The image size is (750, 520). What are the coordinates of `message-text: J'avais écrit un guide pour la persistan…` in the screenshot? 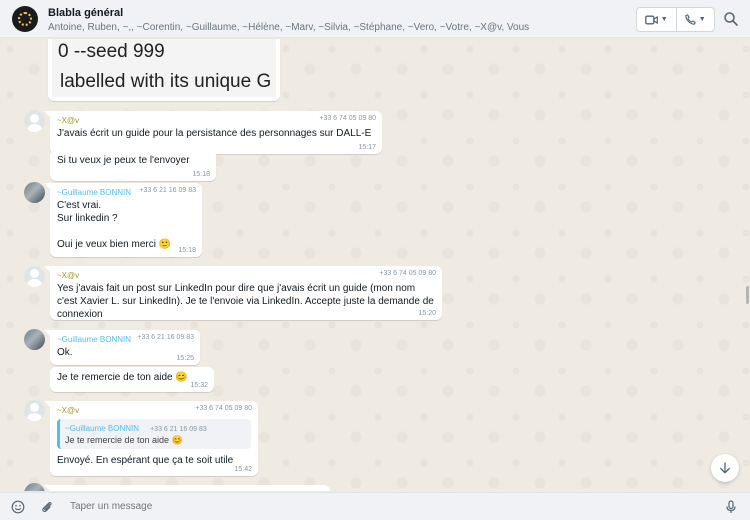 It's located at (214, 133).